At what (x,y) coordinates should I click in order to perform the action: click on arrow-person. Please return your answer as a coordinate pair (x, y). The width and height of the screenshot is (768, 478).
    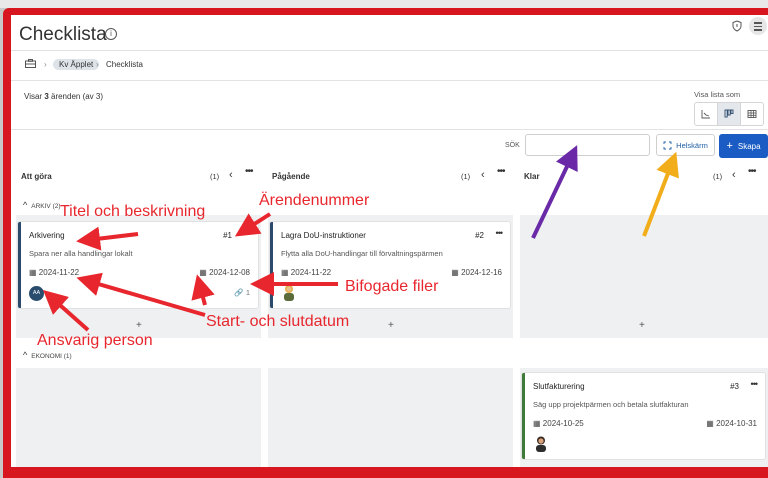
    Looking at the image, I should click on (66, 311).